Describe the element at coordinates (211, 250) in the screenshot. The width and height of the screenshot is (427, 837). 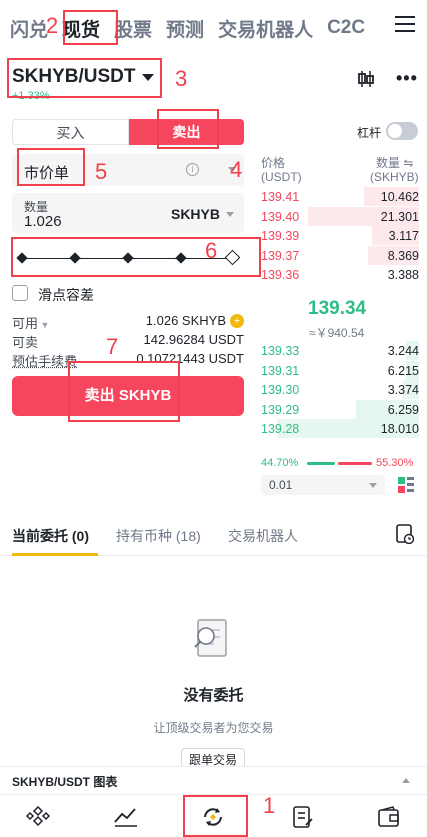
I see `annotation-number-6: 6` at that location.